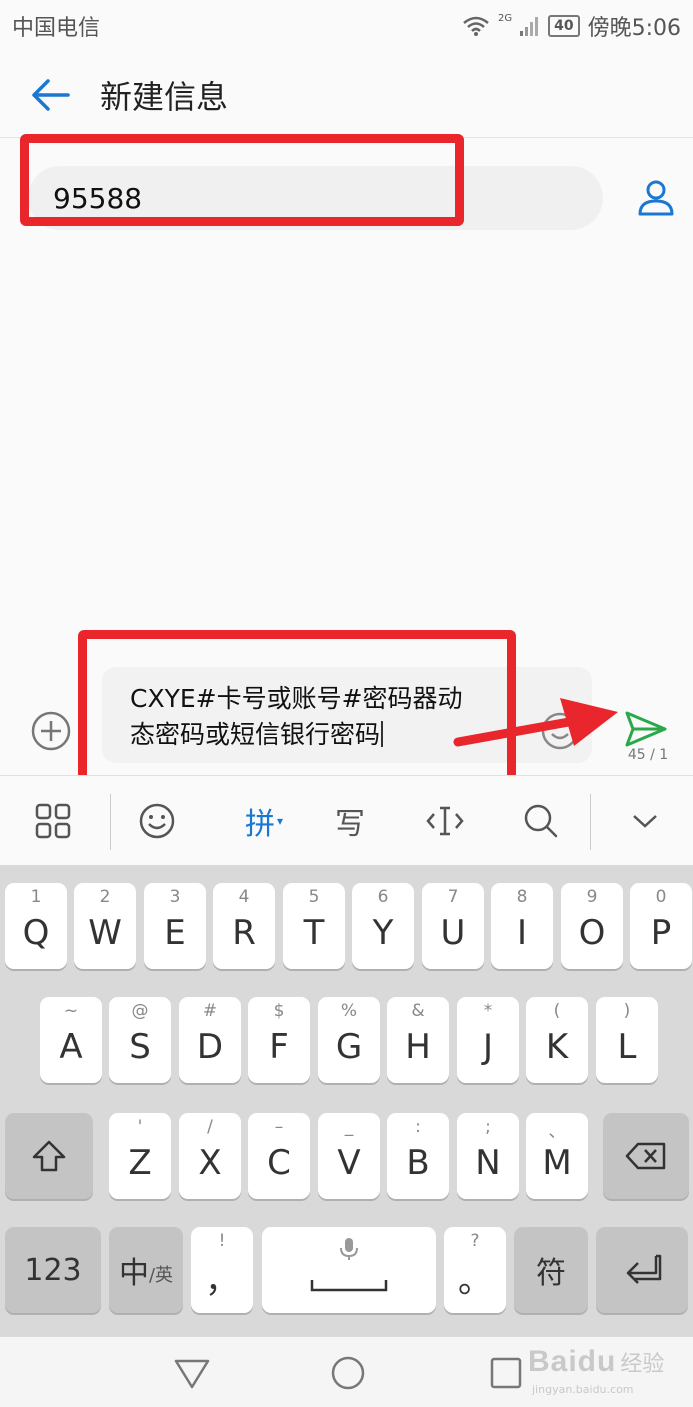  What do you see at coordinates (244, 933) in the screenshot?
I see `key-label: R` at bounding box center [244, 933].